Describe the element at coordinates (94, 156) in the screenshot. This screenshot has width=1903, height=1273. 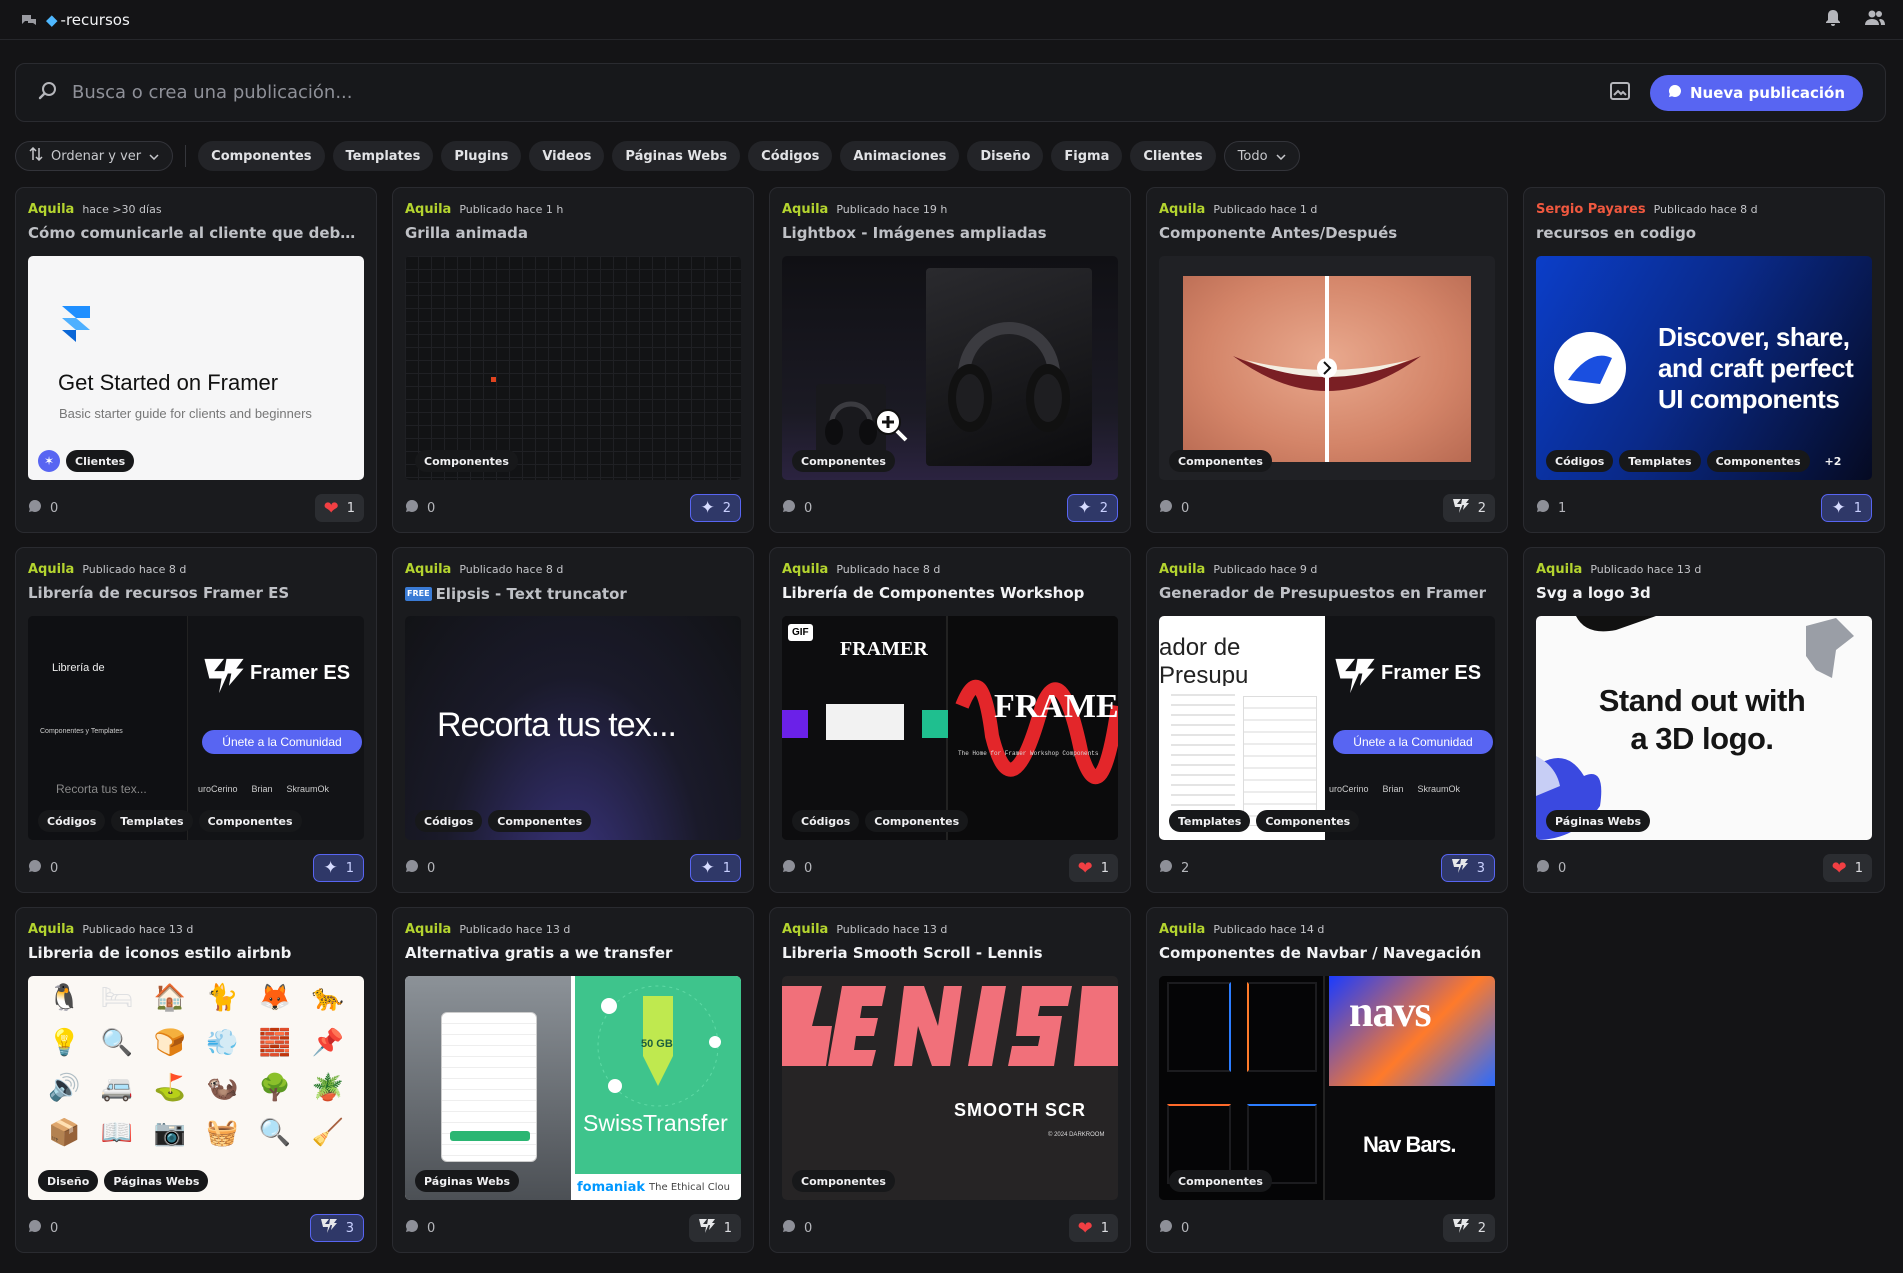
I see `sort-and-view-dropdown: Ordenar y ver` at that location.